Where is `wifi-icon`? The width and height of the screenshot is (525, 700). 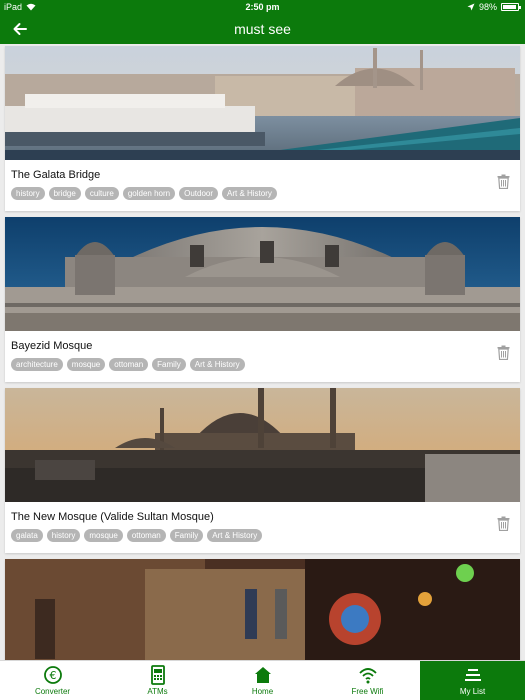
wifi-icon is located at coordinates (367, 676).